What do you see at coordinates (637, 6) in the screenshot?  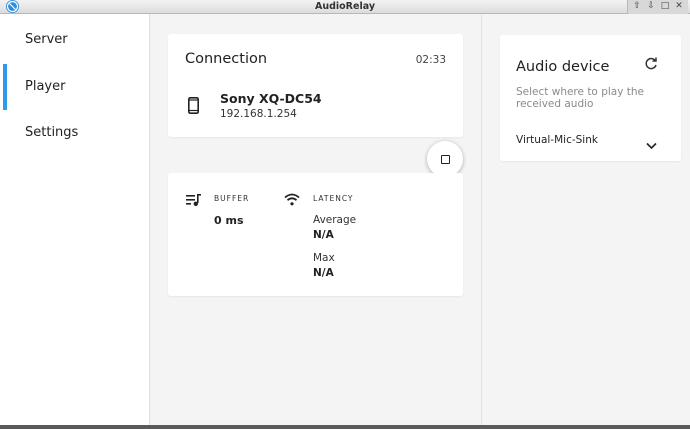 I see `keep-above-icon: ⇧` at bounding box center [637, 6].